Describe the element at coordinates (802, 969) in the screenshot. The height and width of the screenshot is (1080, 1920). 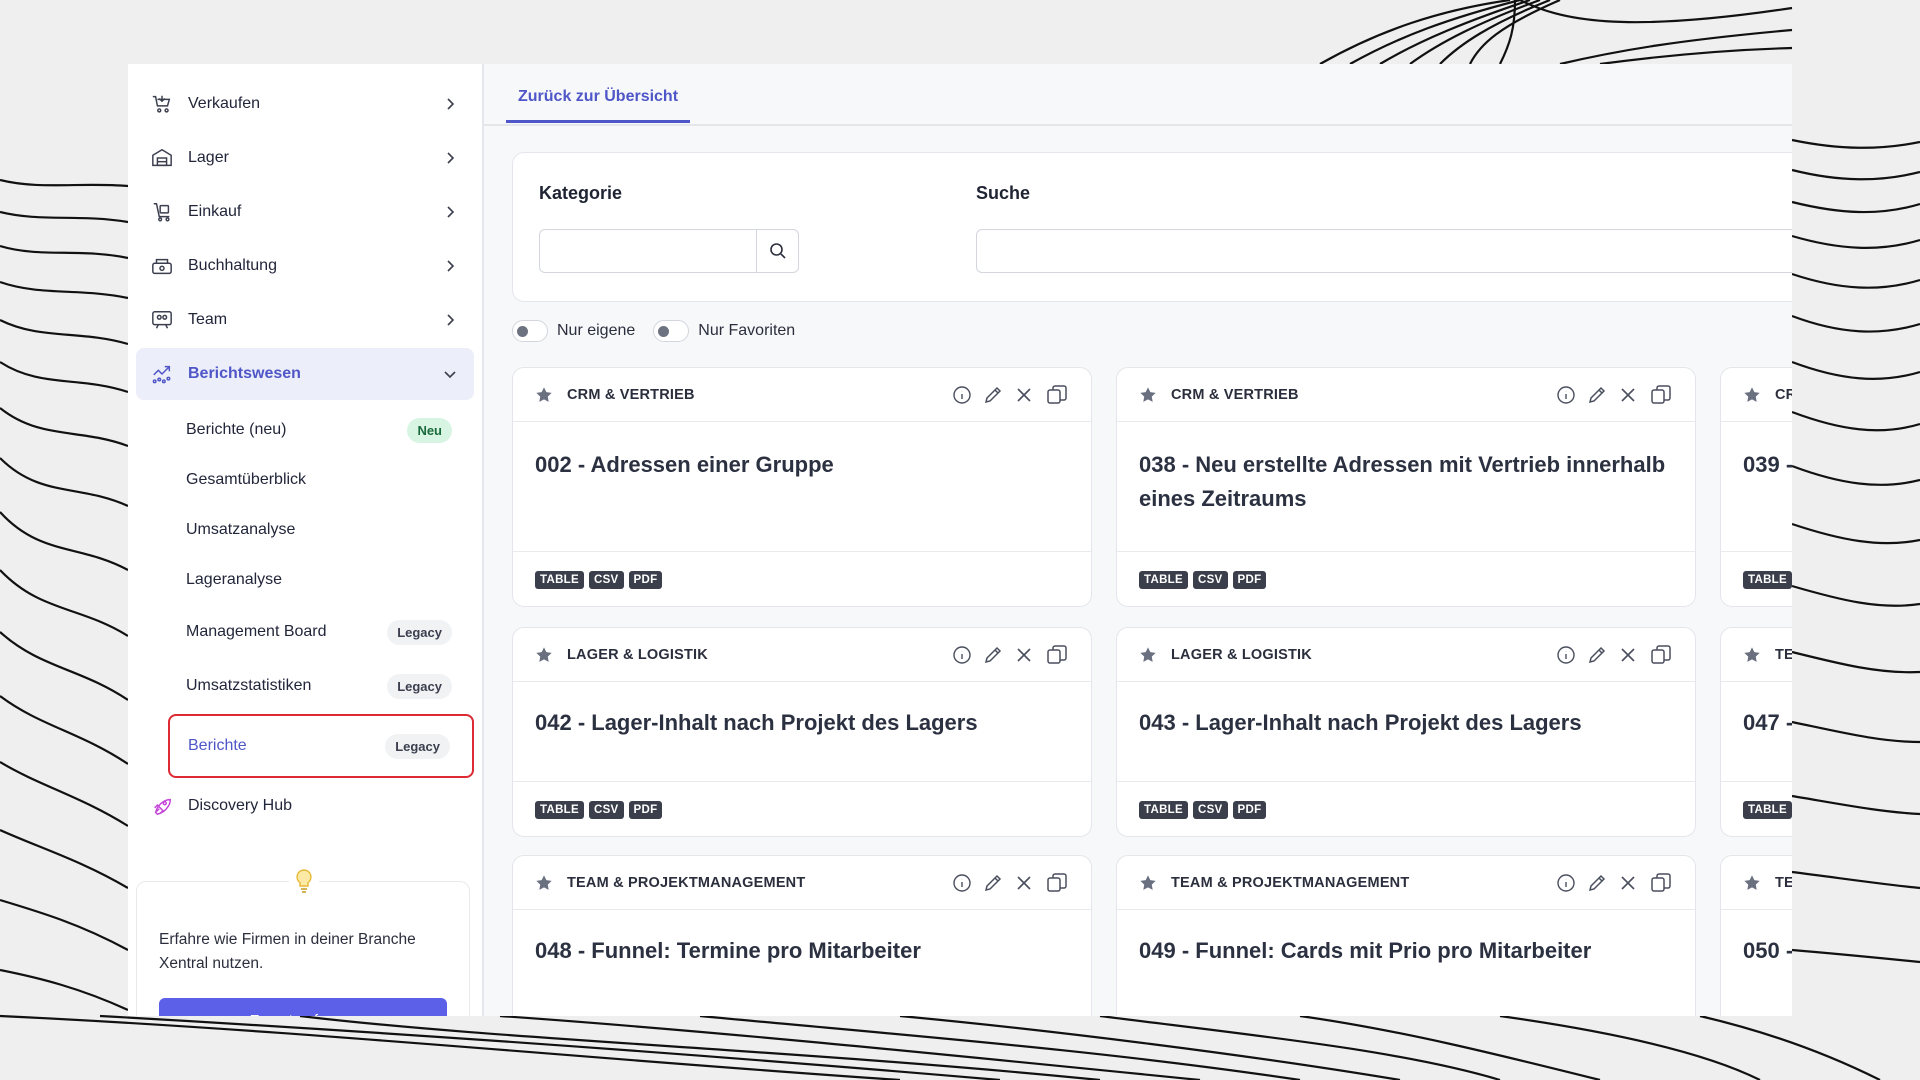
I see `card-title: 048 - Funnel: Termine pro Mitarbeiter` at that location.